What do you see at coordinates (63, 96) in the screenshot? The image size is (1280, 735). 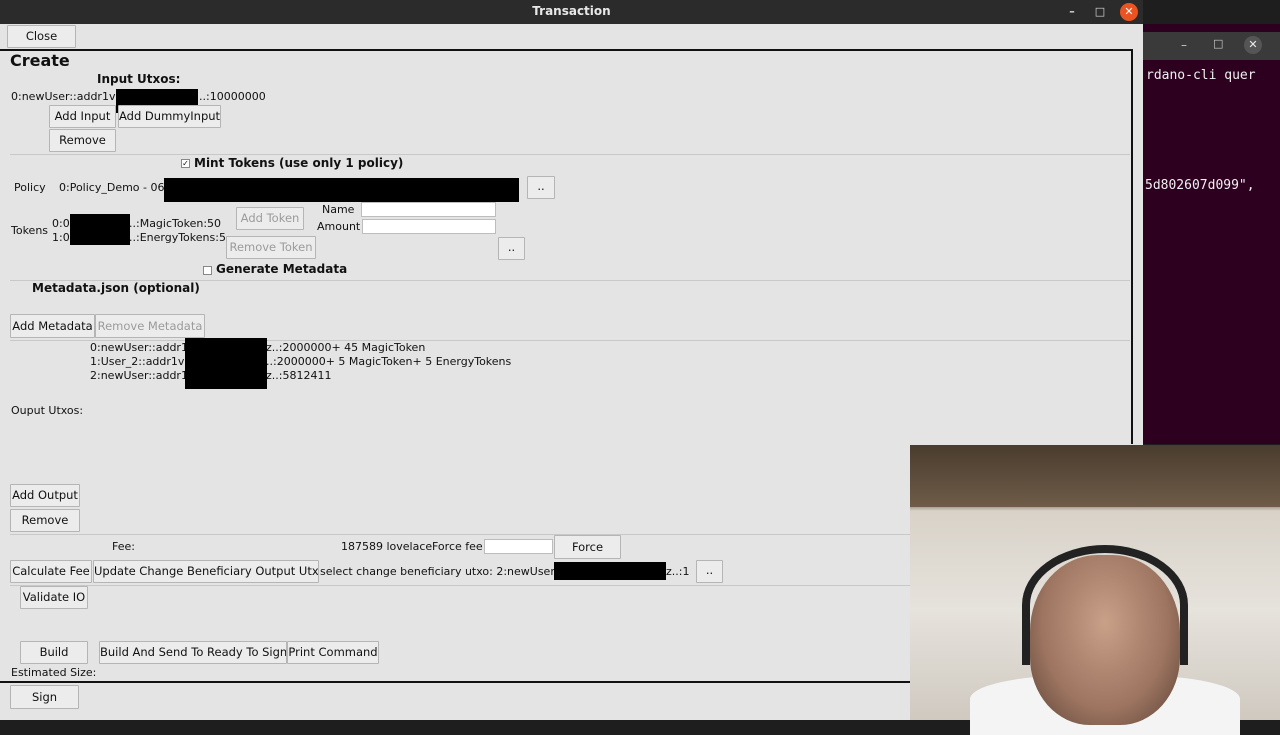 I see `input-utxo-prefix: 0:newUser::addr1v` at bounding box center [63, 96].